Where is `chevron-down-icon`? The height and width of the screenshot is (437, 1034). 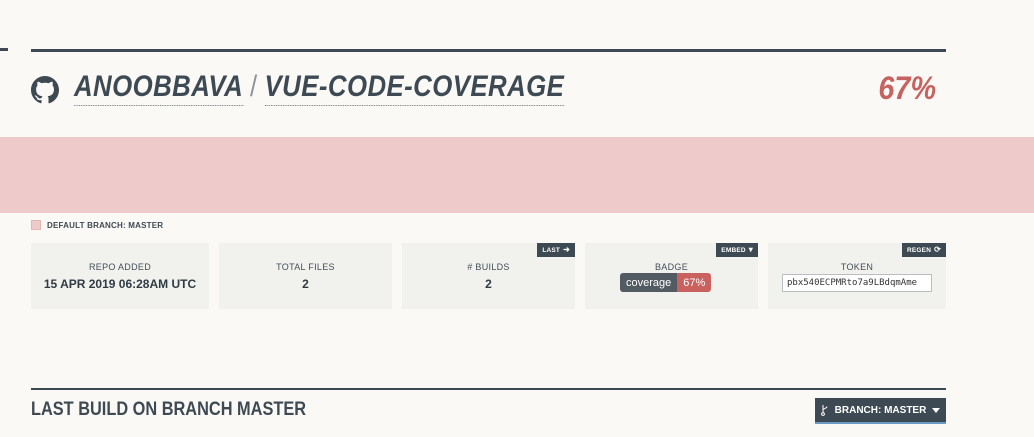 chevron-down-icon is located at coordinates (936, 410).